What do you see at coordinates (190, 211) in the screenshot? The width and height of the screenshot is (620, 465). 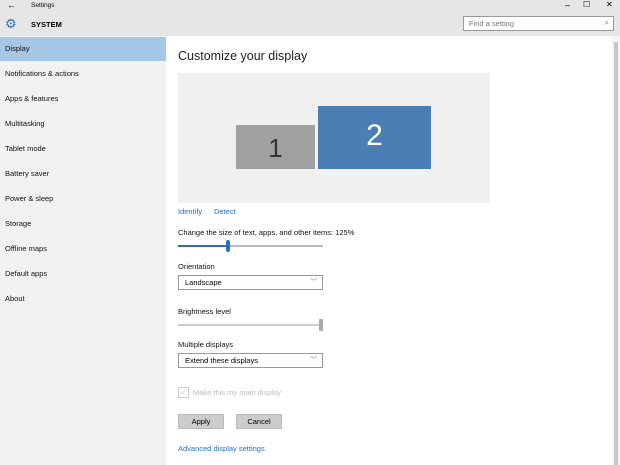 I see `identify-link: Identify` at bounding box center [190, 211].